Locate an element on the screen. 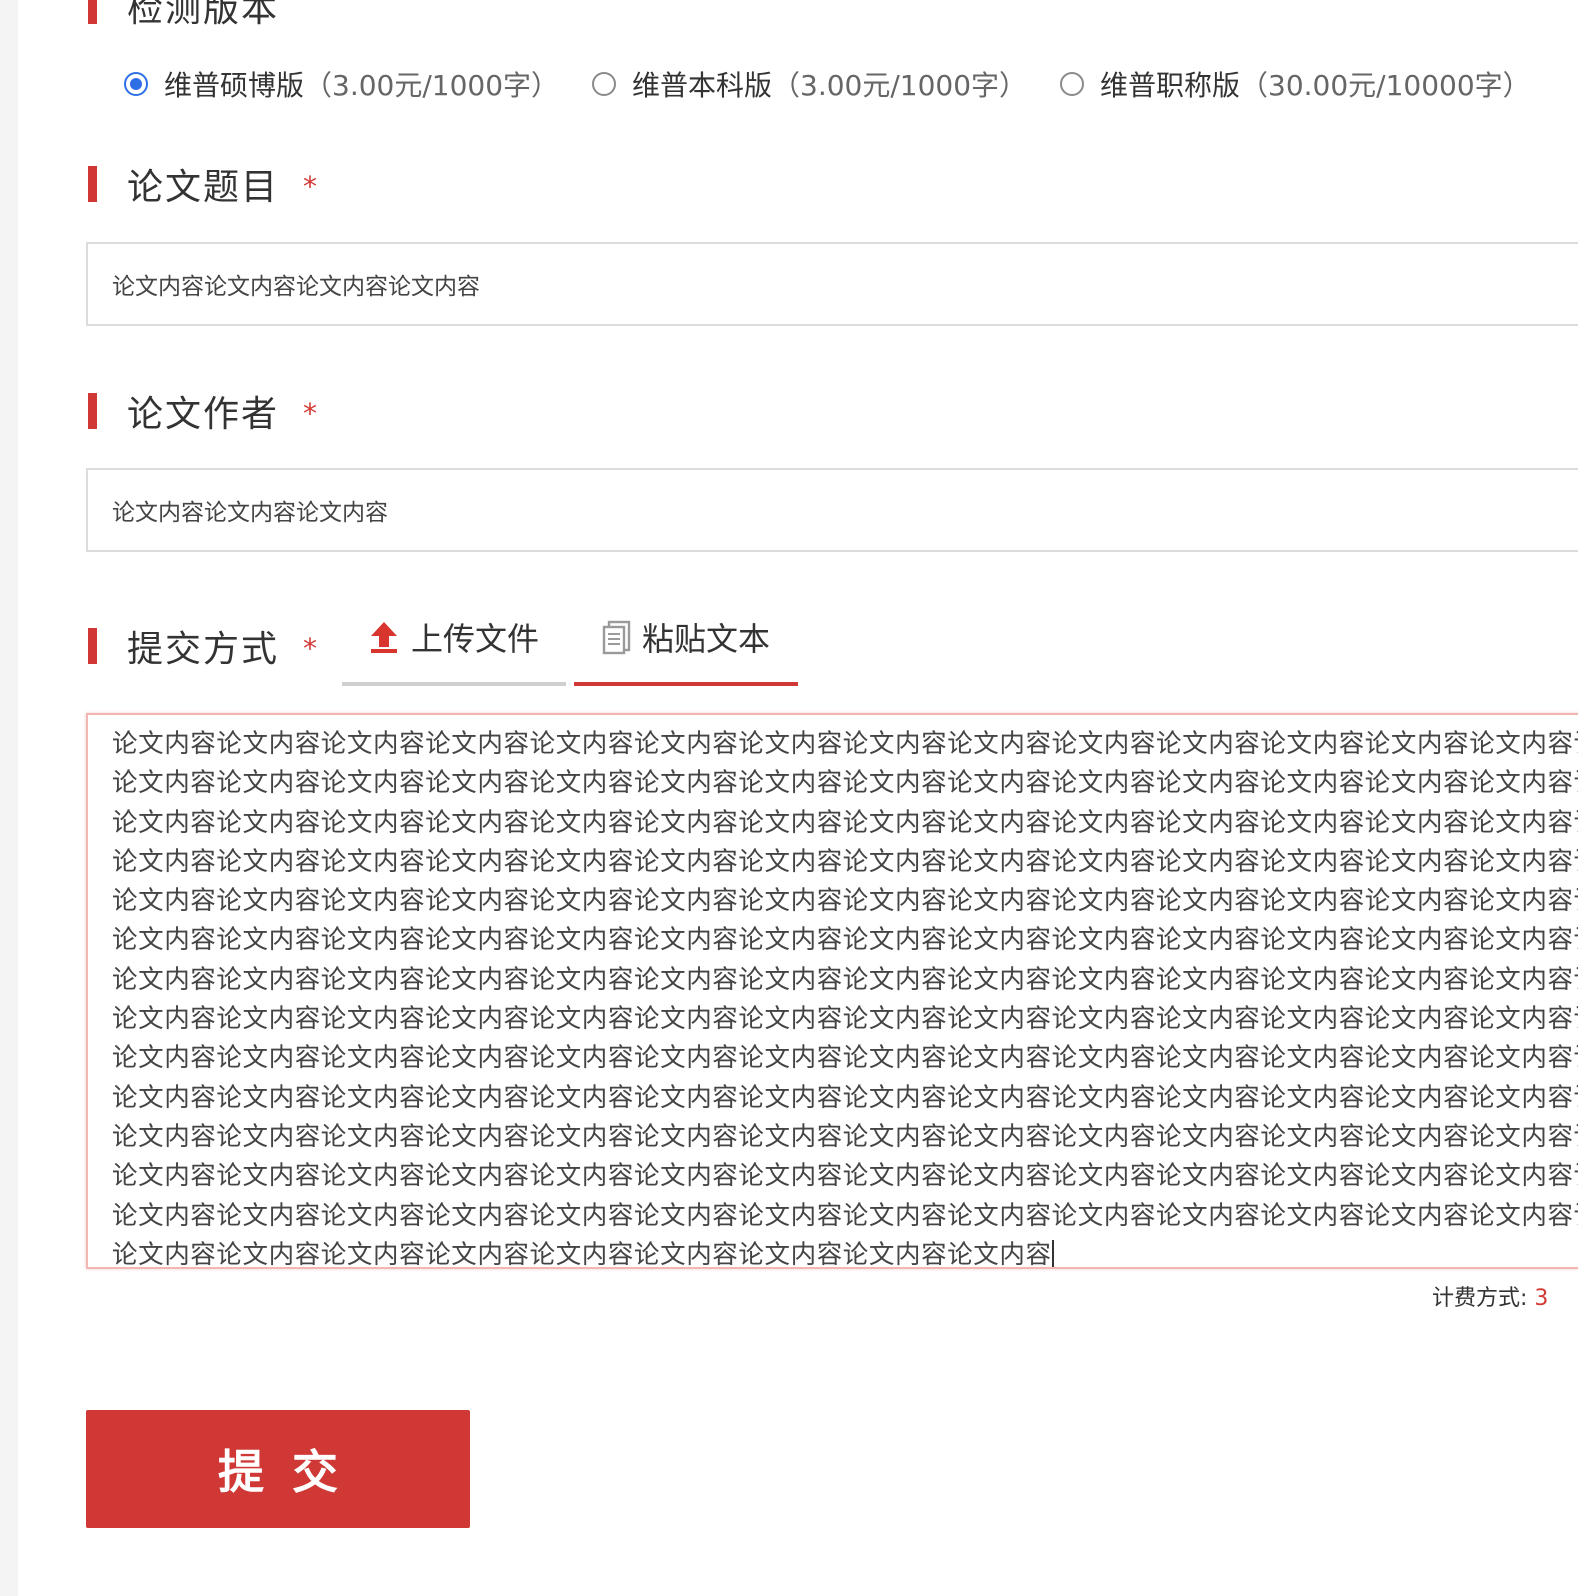 Image resolution: width=1578 pixels, height=1596 pixels. paper-title-input: 论文内容论文内容论文内容论文内容 is located at coordinates (832, 284).